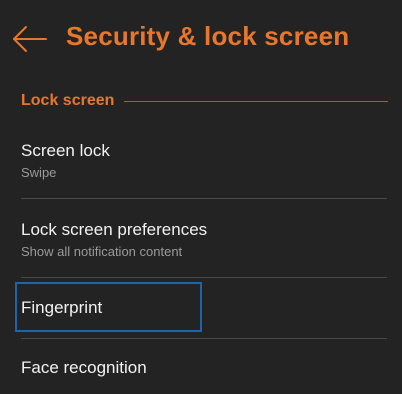 The height and width of the screenshot is (394, 402). I want to click on section-header-lock-screen: Lock screen, so click(204, 101).